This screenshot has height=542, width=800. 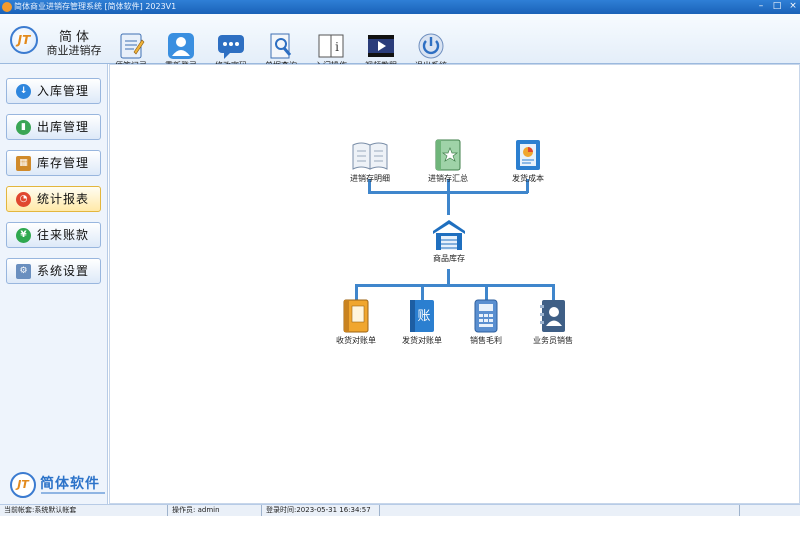 What do you see at coordinates (63, 127) in the screenshot?
I see `sidebar-item-label: 出库管理` at bounding box center [63, 127].